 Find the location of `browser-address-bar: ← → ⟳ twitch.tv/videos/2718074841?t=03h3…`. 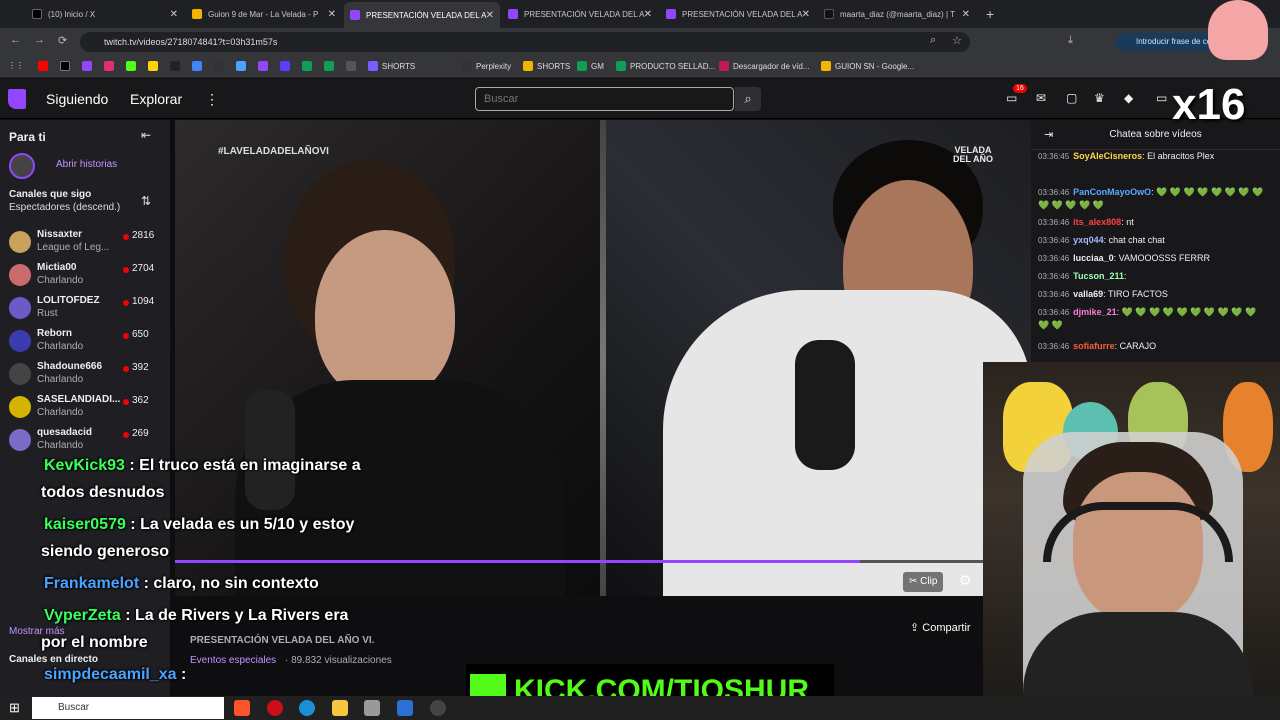

browser-address-bar: ← → ⟳ twitch.tv/videos/2718074841?t=03h3… is located at coordinates (640, 42).